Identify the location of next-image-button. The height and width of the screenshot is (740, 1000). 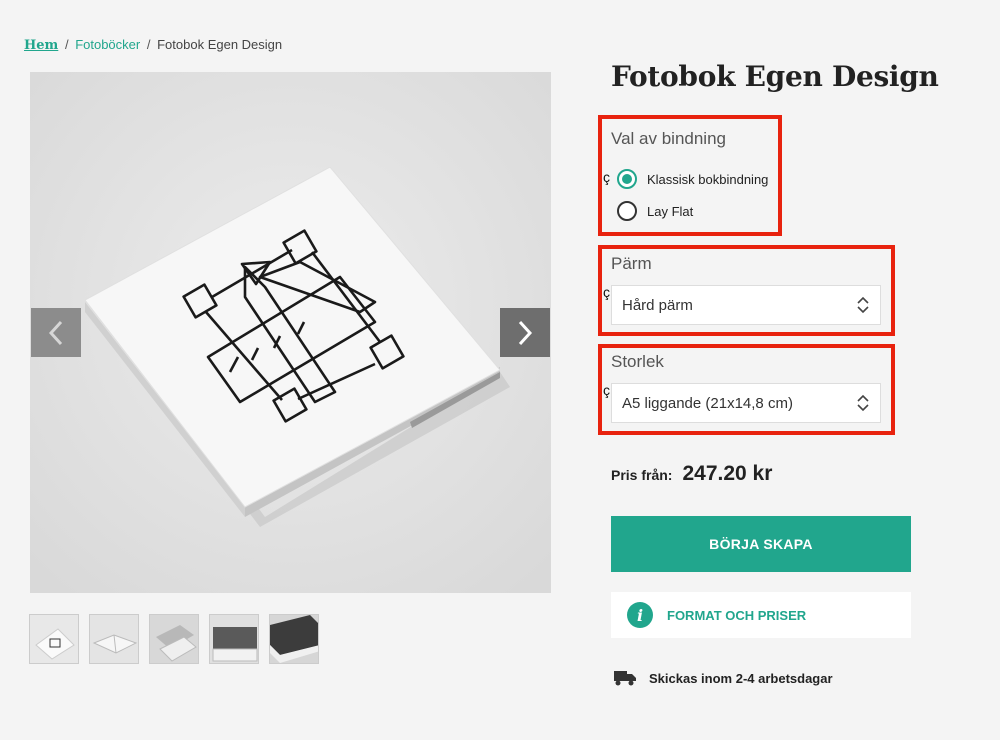
(525, 332).